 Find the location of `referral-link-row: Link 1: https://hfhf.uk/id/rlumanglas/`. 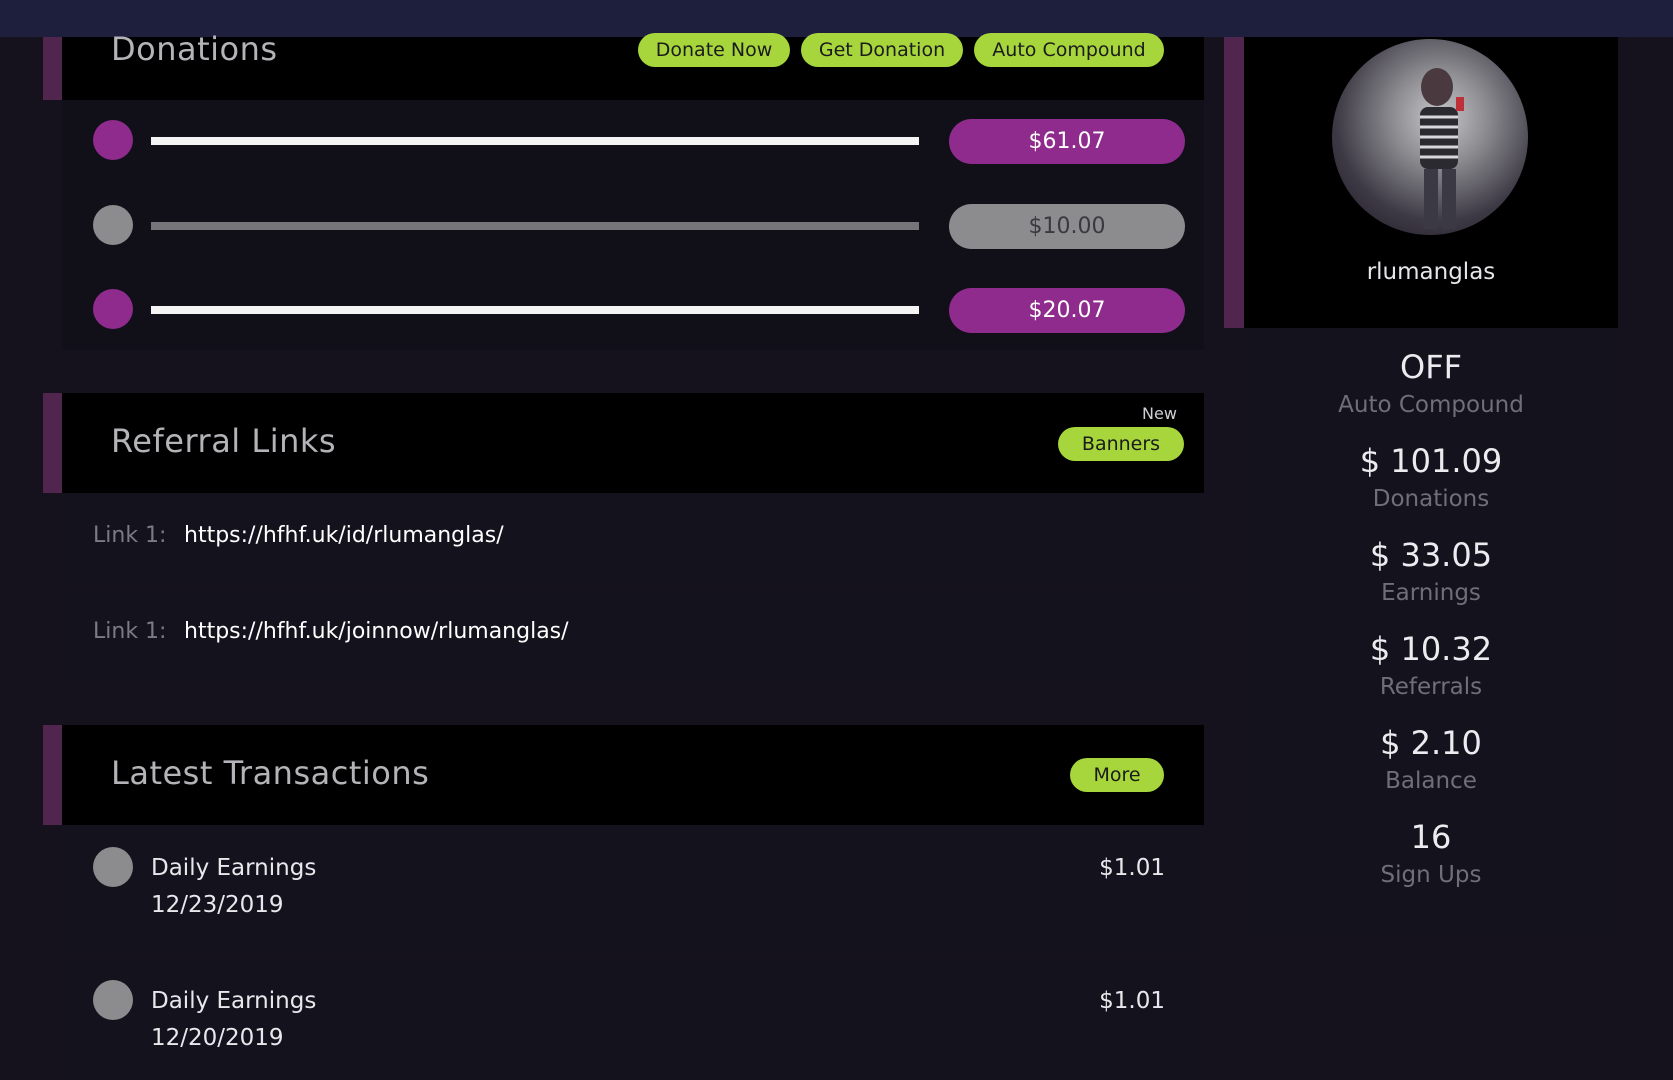

referral-link-row: Link 1: https://hfhf.uk/id/rlumanglas/ is located at coordinates (633, 538).